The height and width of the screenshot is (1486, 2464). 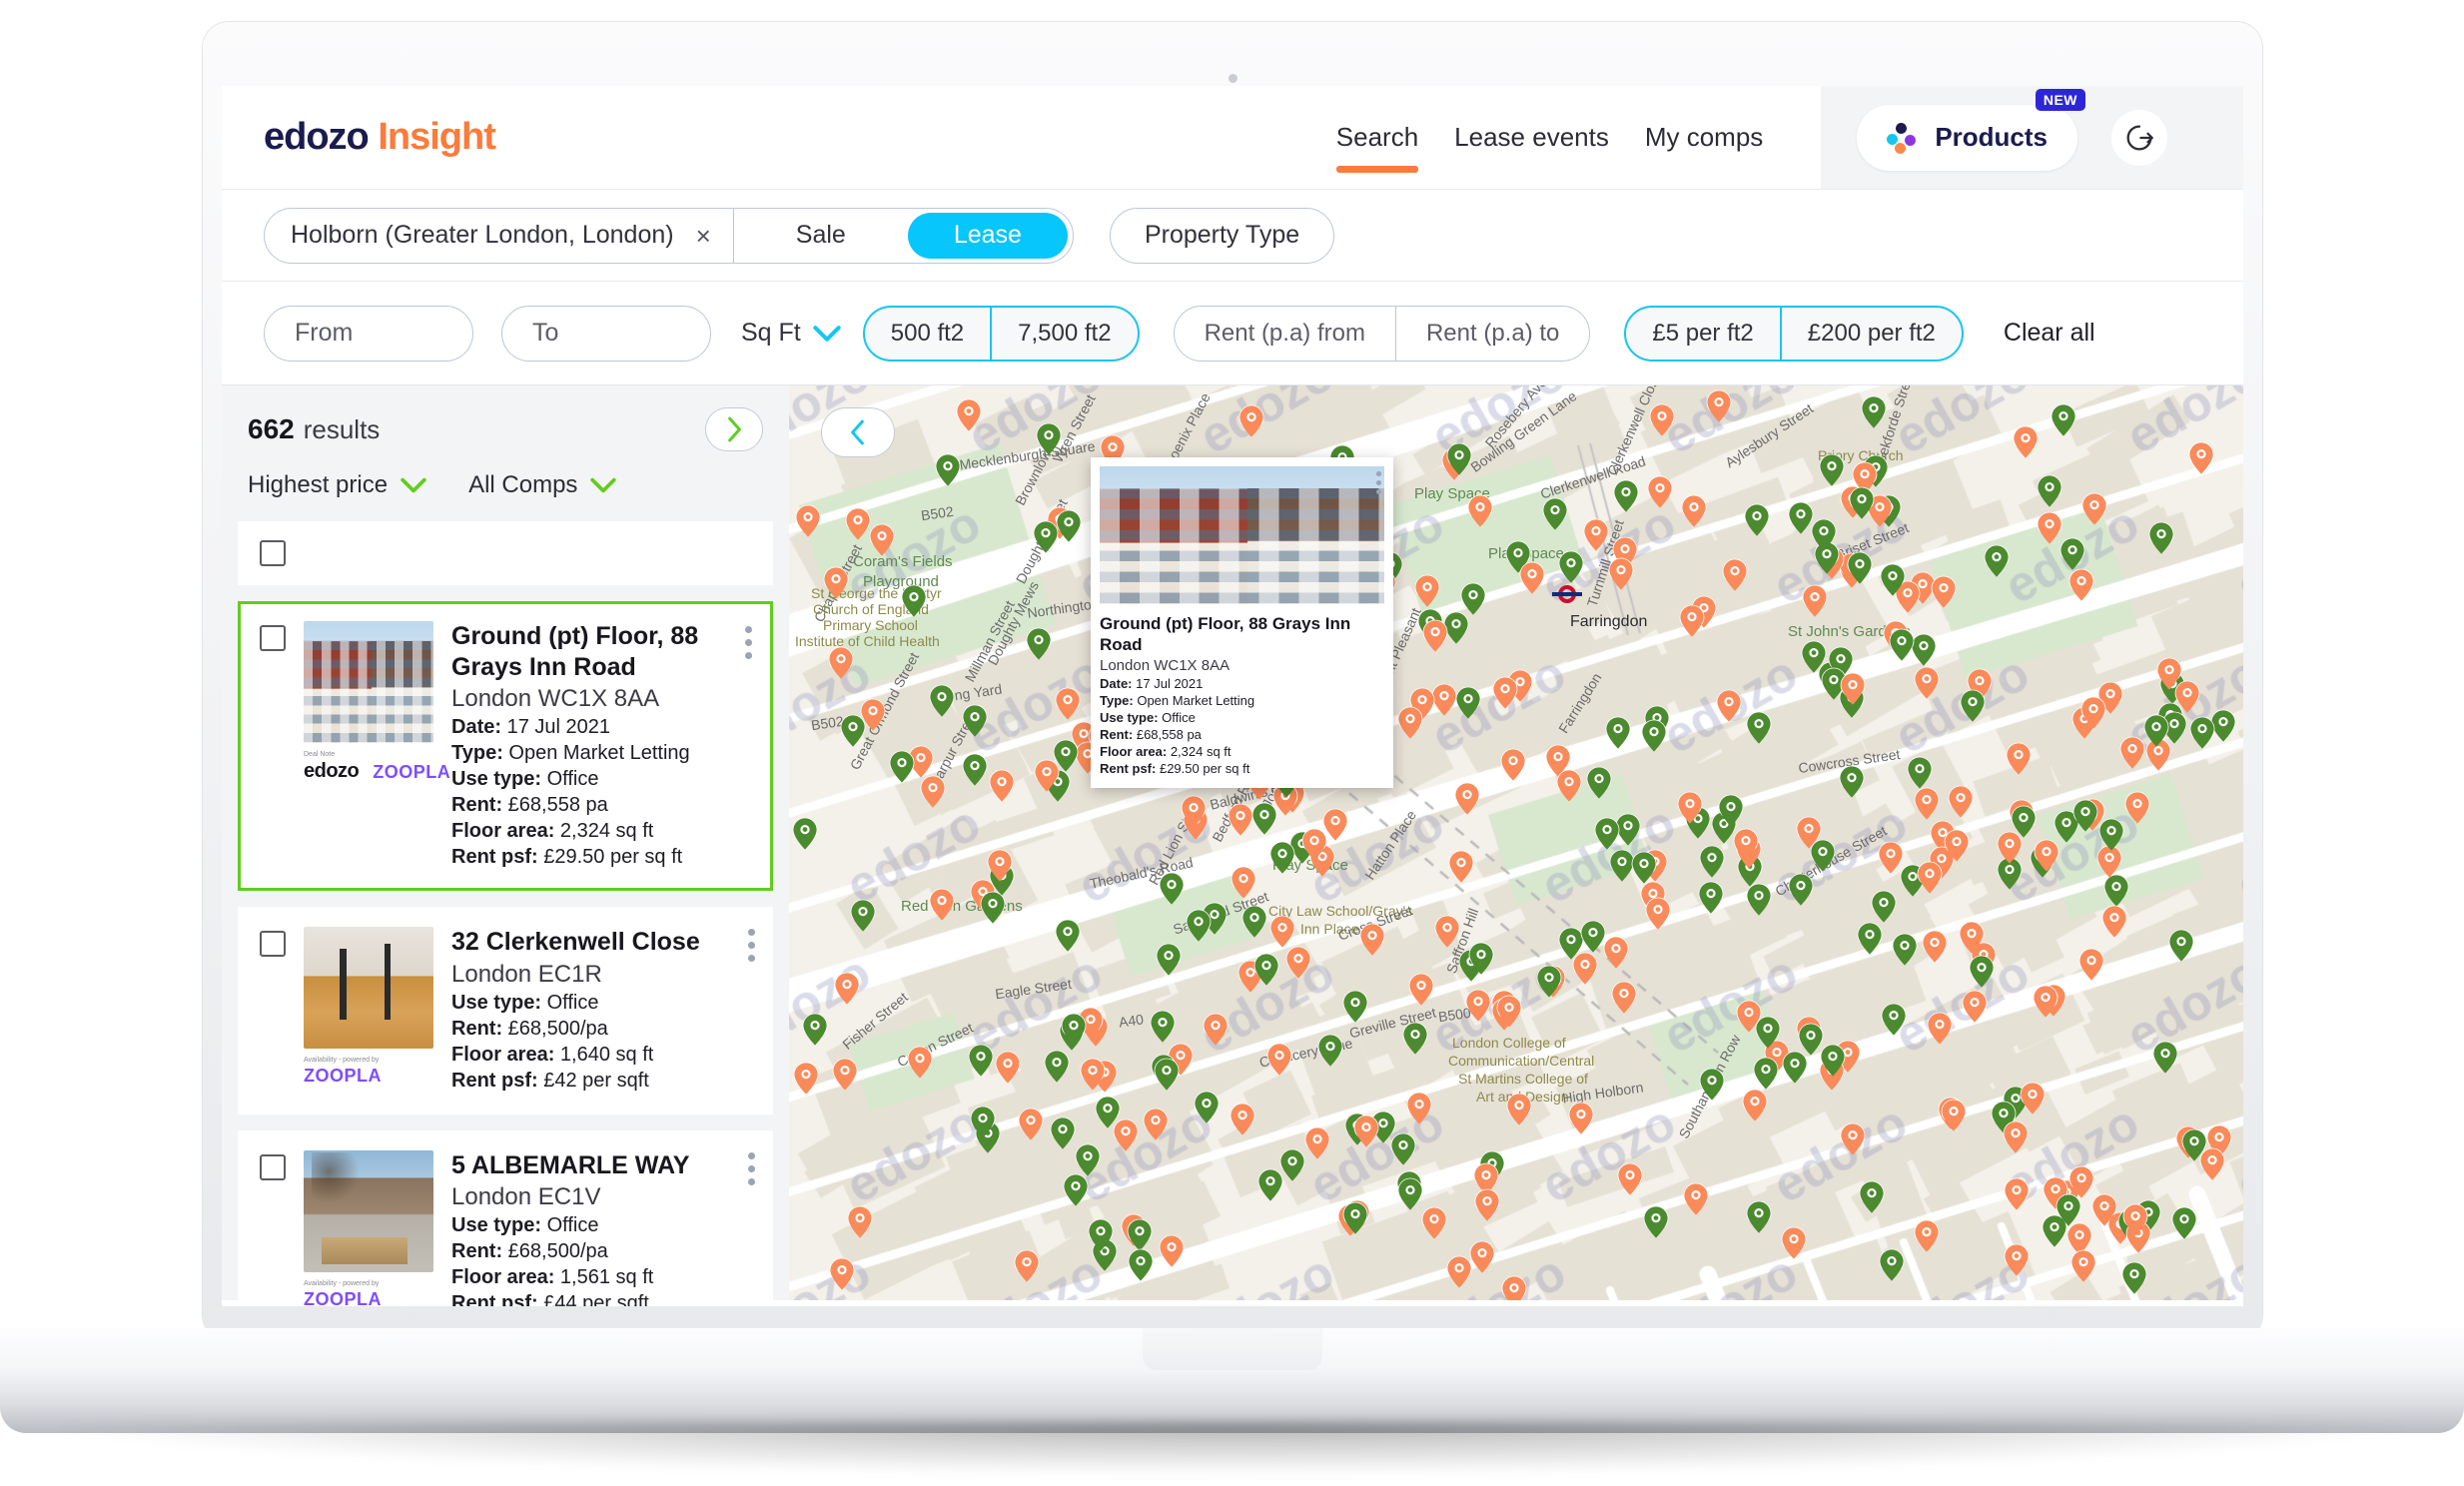 I want to click on result-rent: Rent: £68,558 pa, so click(x=603, y=805).